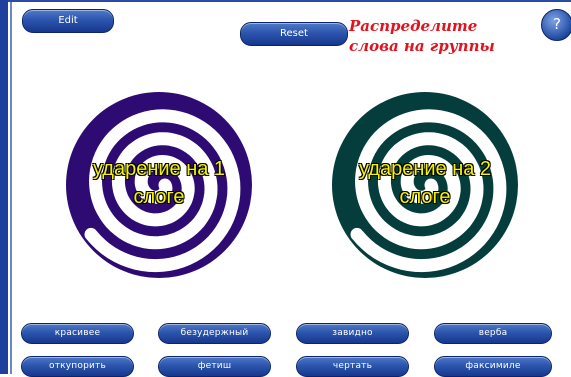 The image size is (571, 377). I want to click on edit-button: Edit, so click(68, 21).